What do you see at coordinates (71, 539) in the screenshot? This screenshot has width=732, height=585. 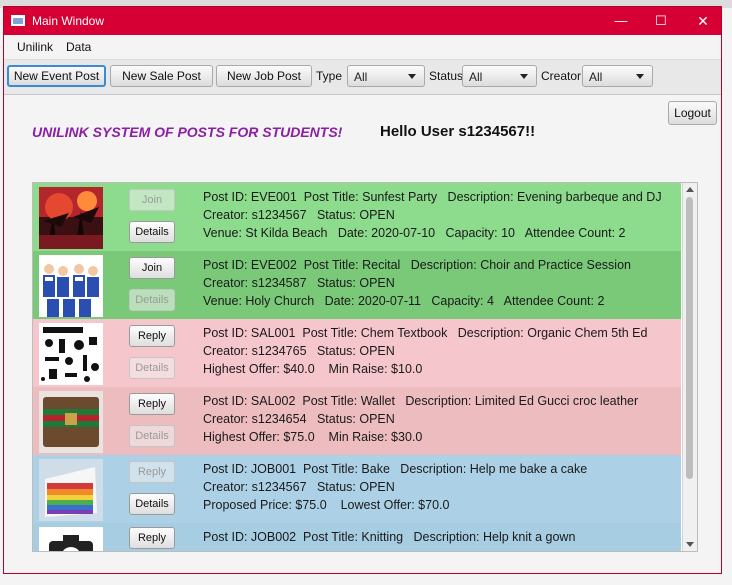 I see `camera-image` at bounding box center [71, 539].